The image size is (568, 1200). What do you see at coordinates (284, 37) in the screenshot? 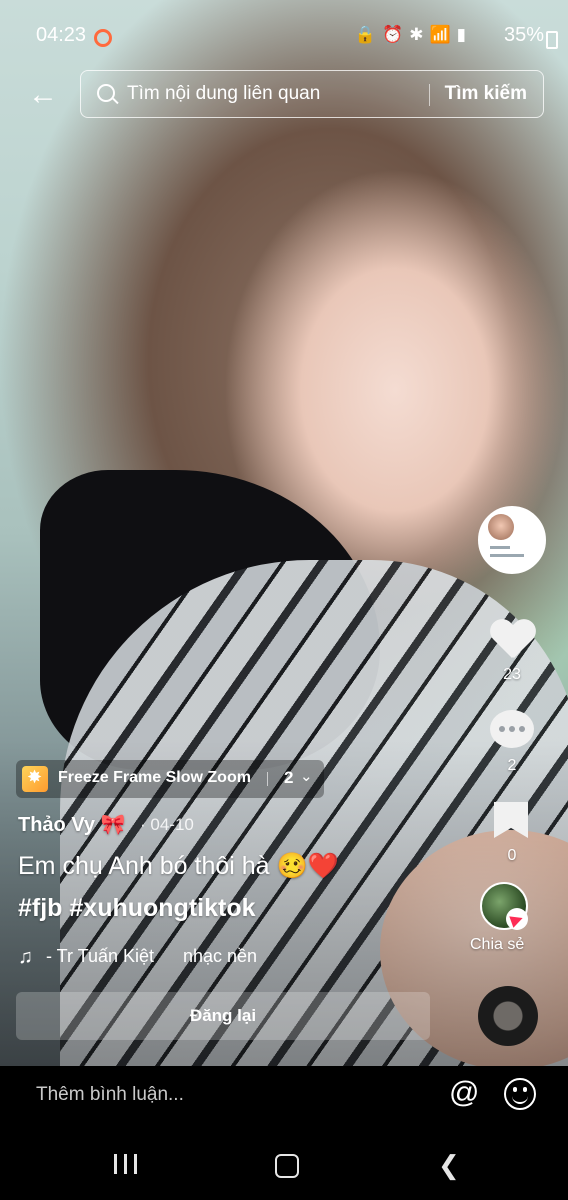
I see `status-bar: 04:23 🔒⏰✱📶▮ 35%` at bounding box center [284, 37].